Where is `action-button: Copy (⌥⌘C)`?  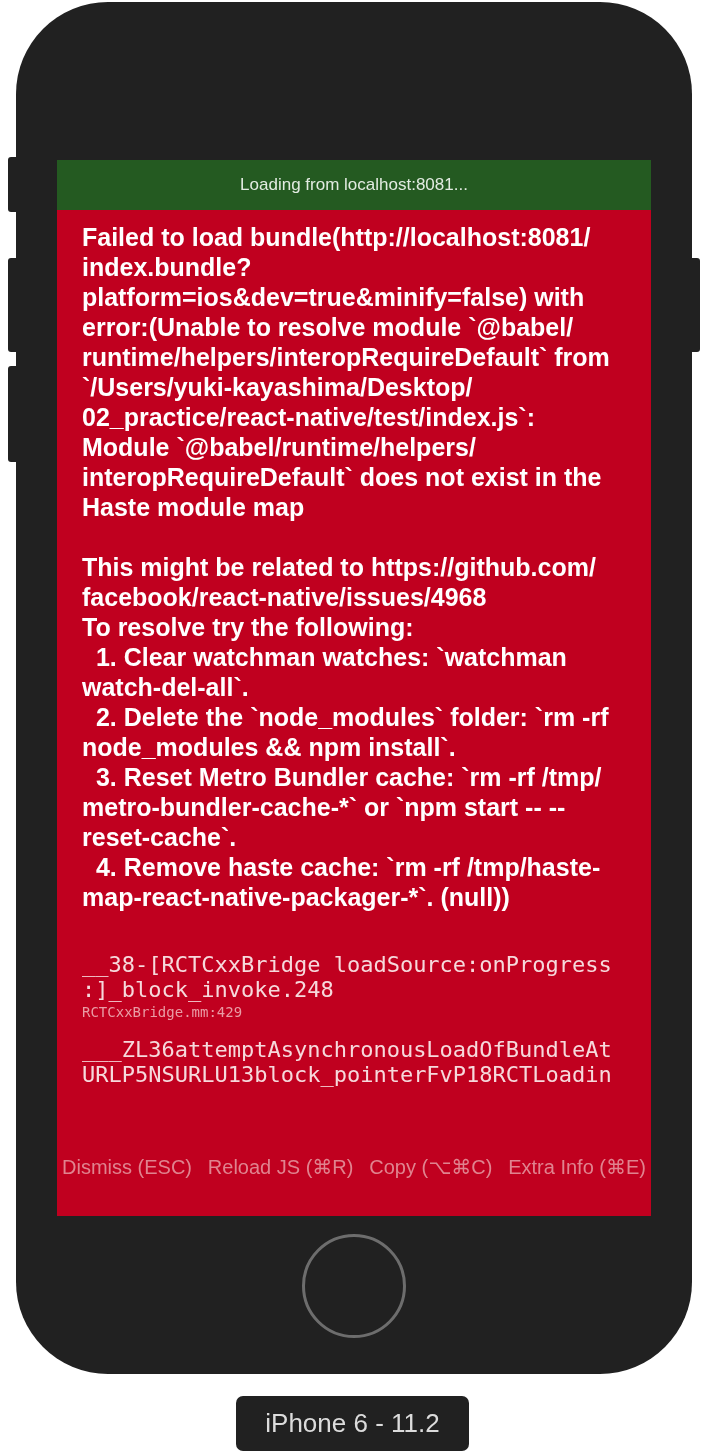 action-button: Copy (⌥⌘C) is located at coordinates (431, 1167).